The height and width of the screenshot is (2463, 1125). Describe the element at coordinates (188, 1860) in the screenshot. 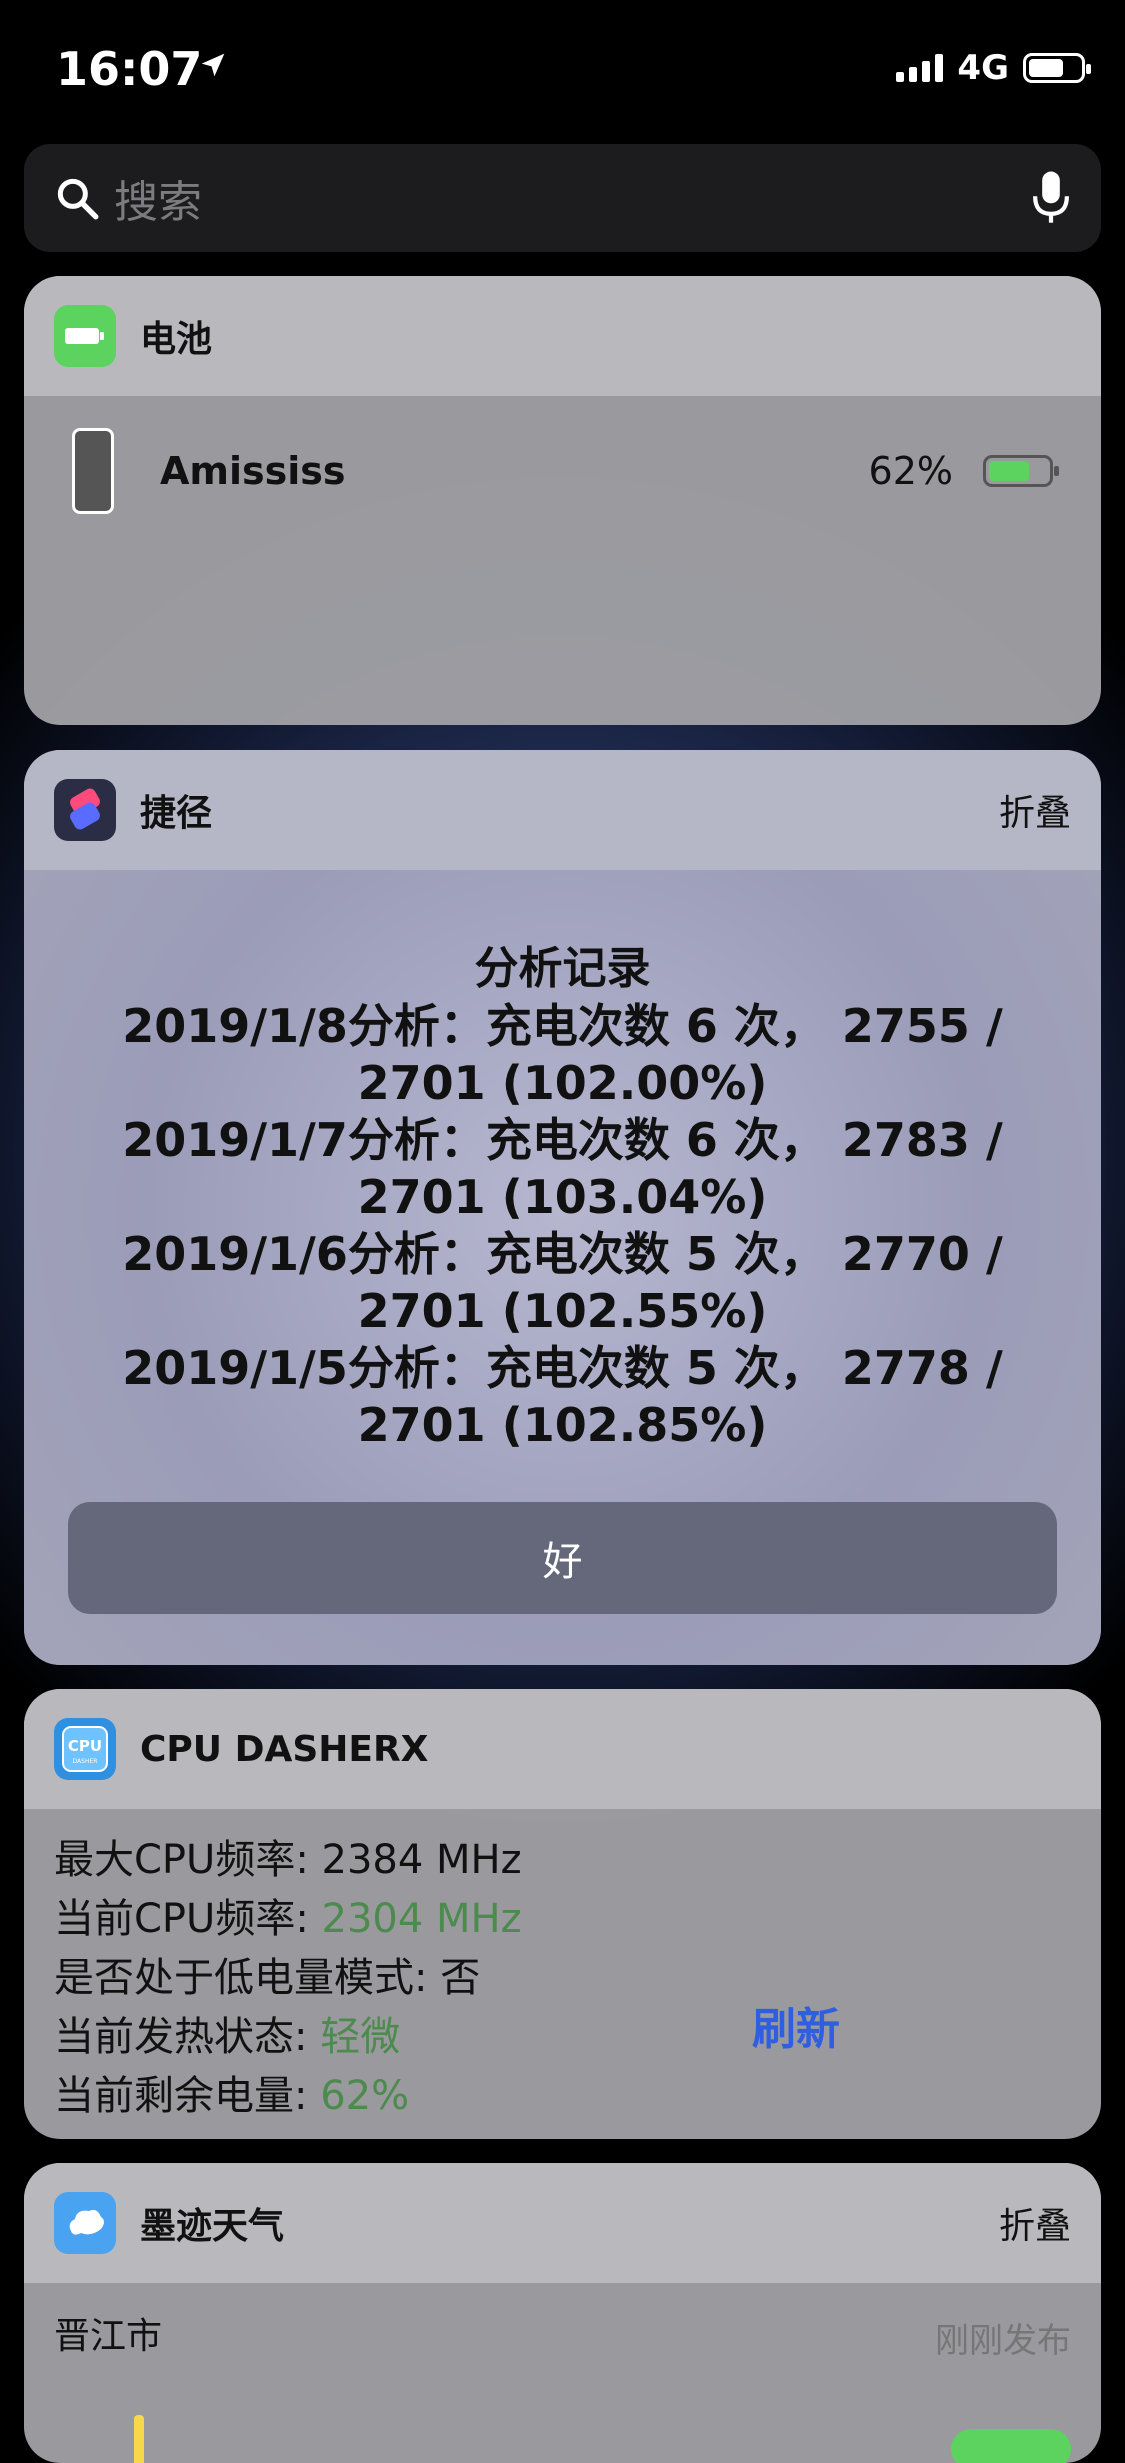

I see `cpu-info-label: 最大CPU频率:` at that location.